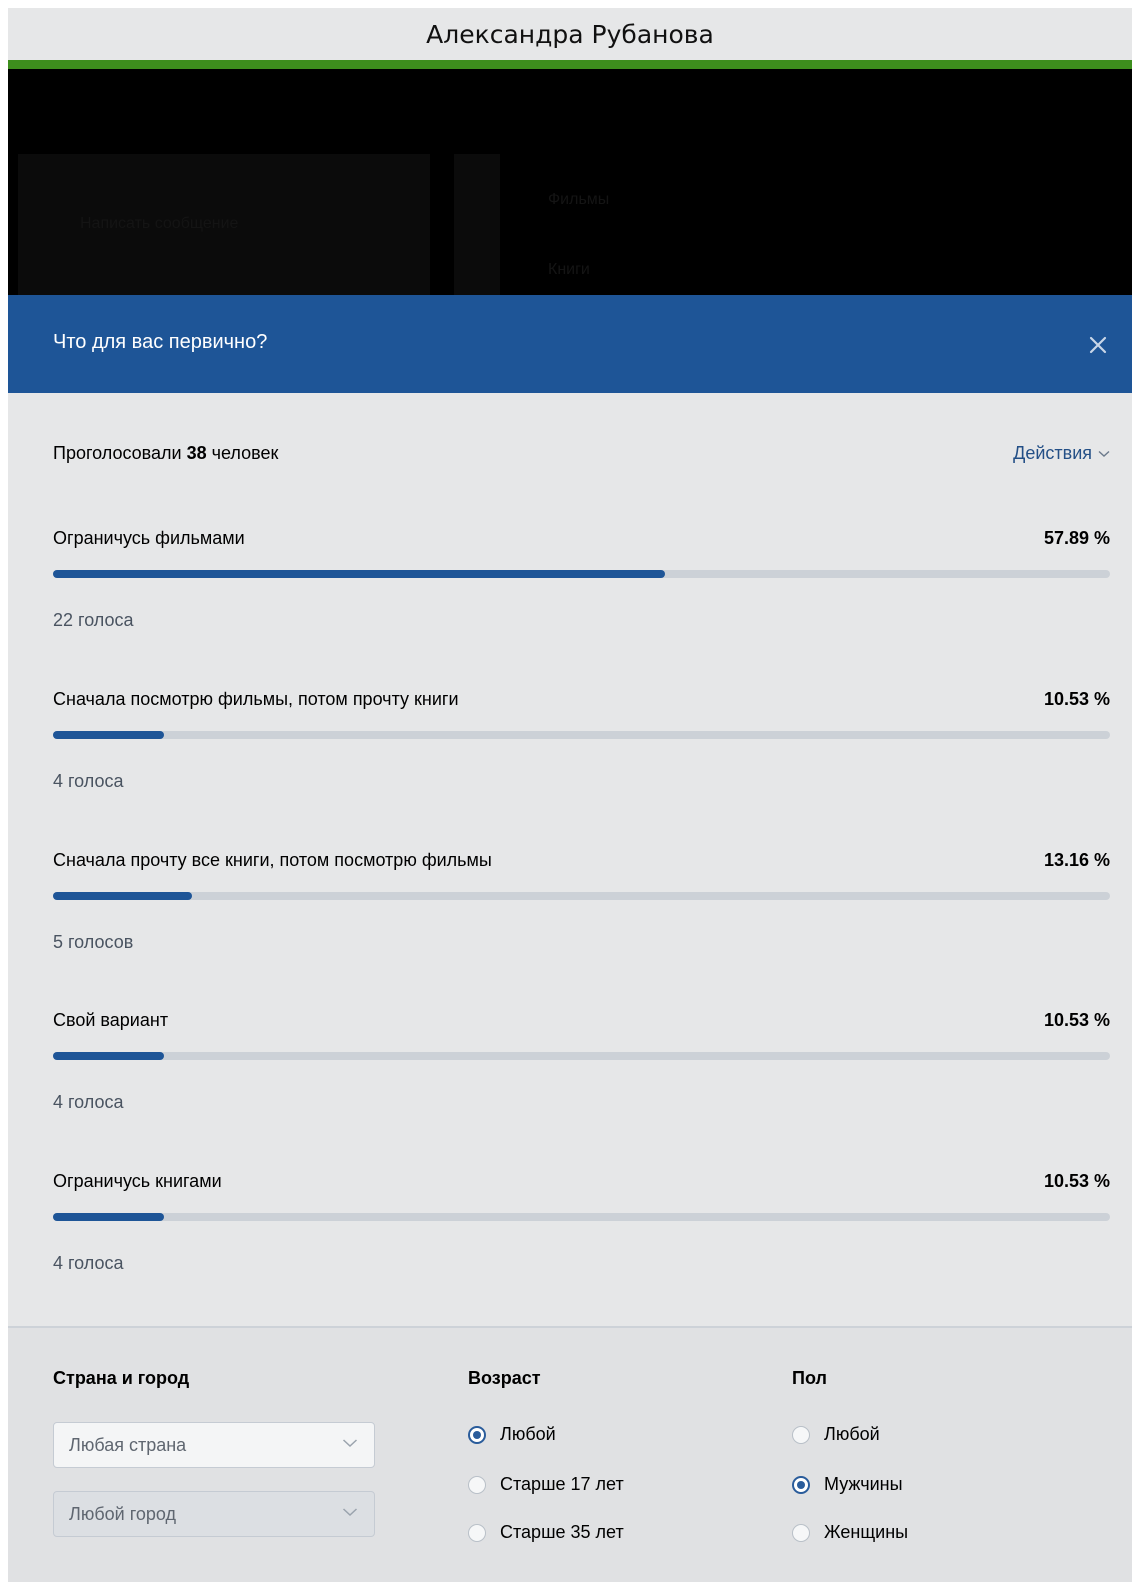 Image resolution: width=1140 pixels, height=1582 pixels. I want to click on city-select: Любой город, so click(214, 1514).